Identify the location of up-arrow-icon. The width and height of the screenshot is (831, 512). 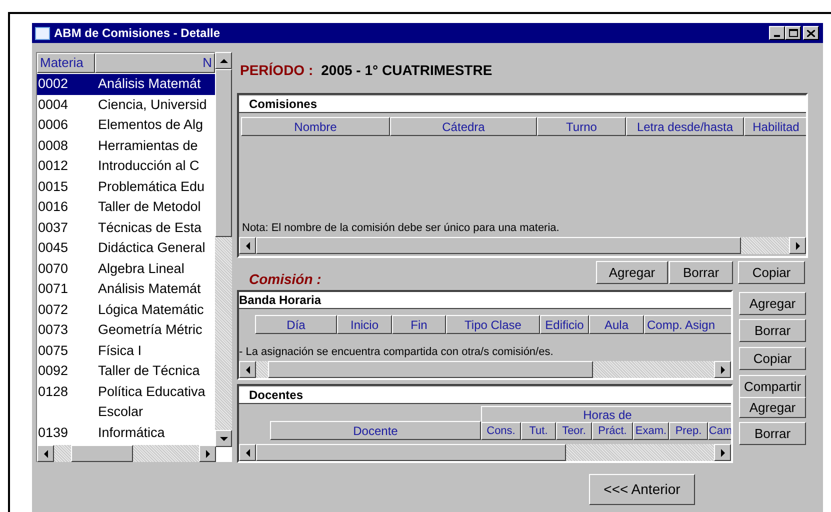
(224, 61).